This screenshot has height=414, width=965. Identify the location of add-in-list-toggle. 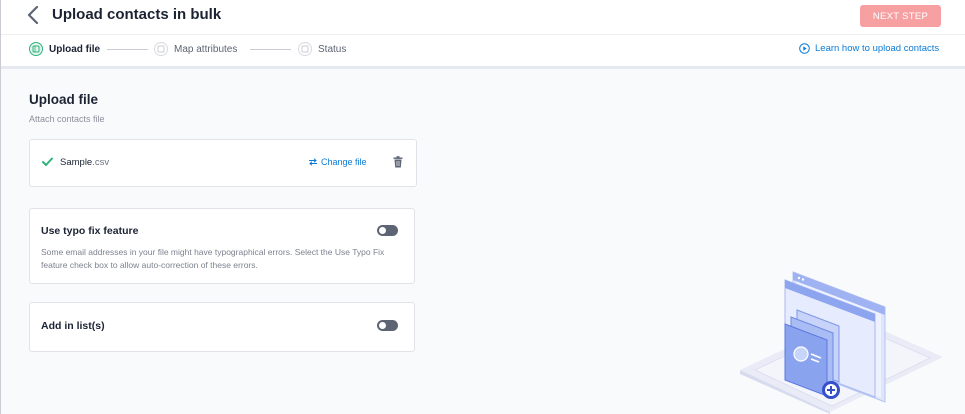
(387, 325).